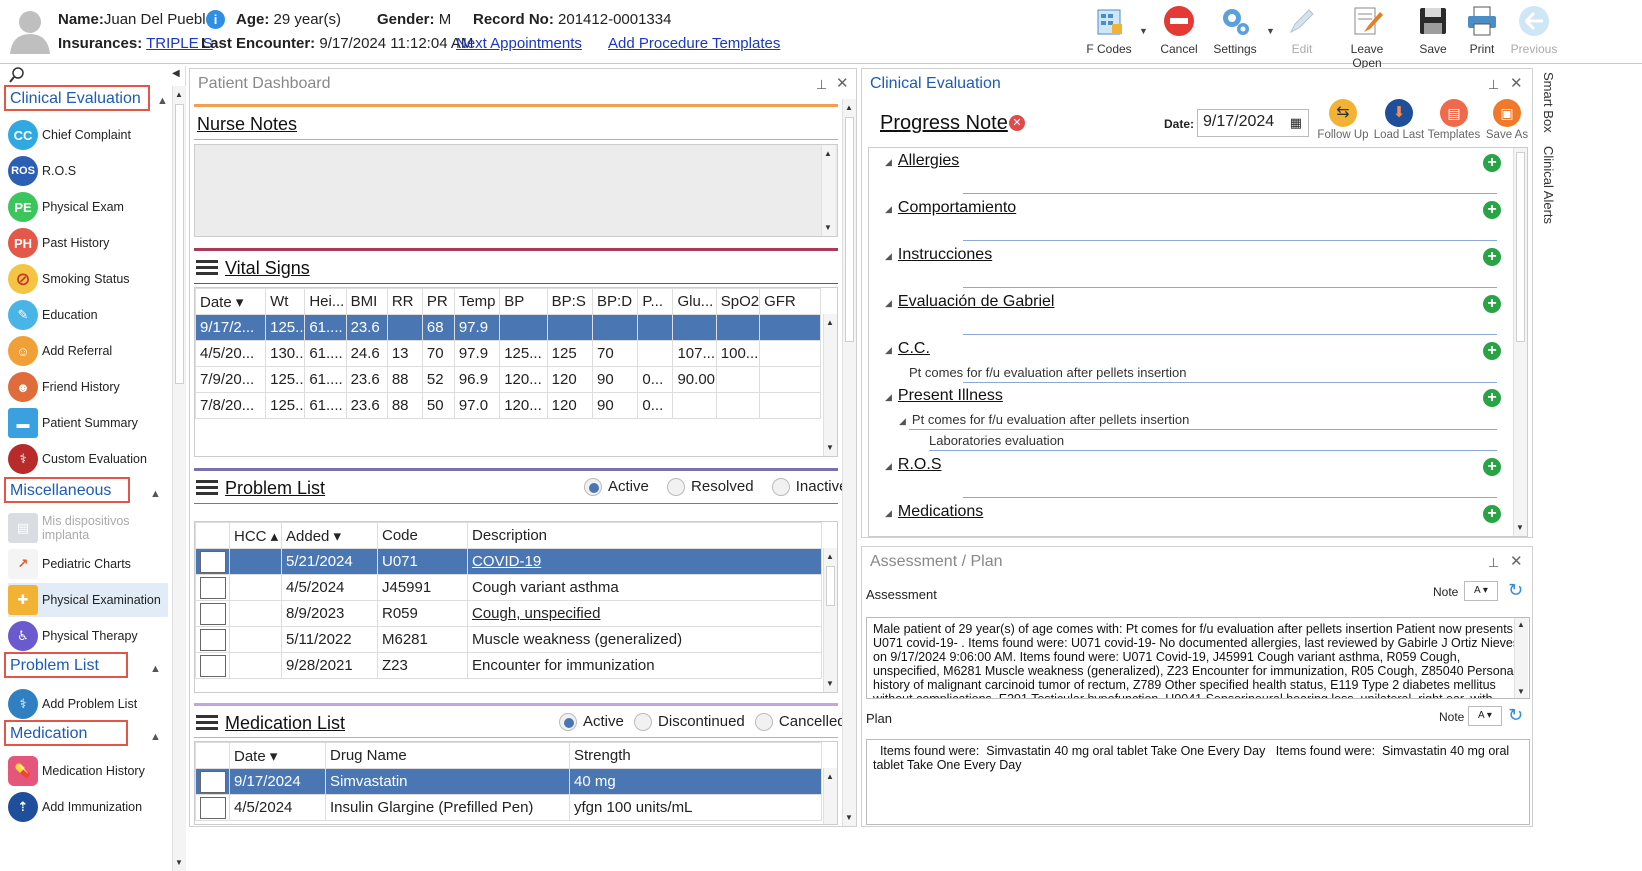 The height and width of the screenshot is (871, 1642). Describe the element at coordinates (809, 487) in the screenshot. I see `filter-inactive-radio: Inactive` at that location.